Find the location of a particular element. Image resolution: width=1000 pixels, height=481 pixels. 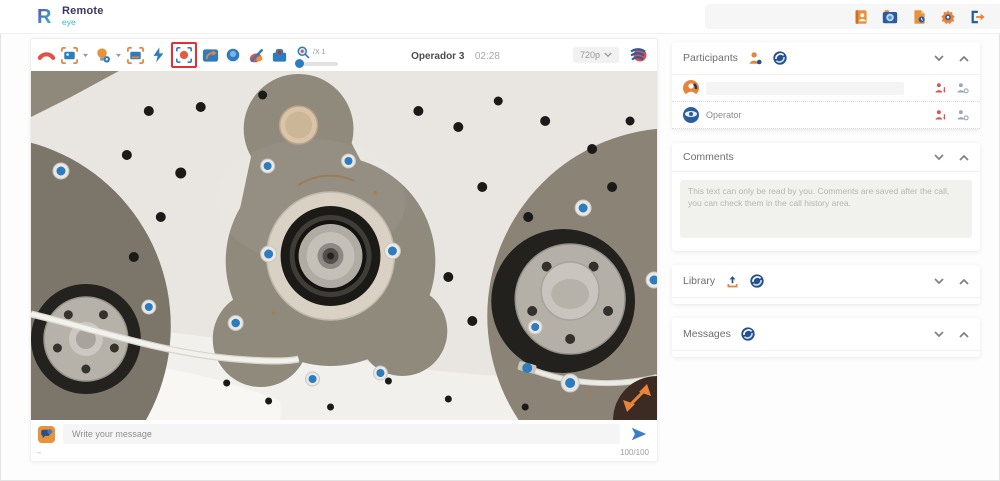

call-toolbar: /X 1 Operador 3 02:28 720p is located at coordinates (344, 55).